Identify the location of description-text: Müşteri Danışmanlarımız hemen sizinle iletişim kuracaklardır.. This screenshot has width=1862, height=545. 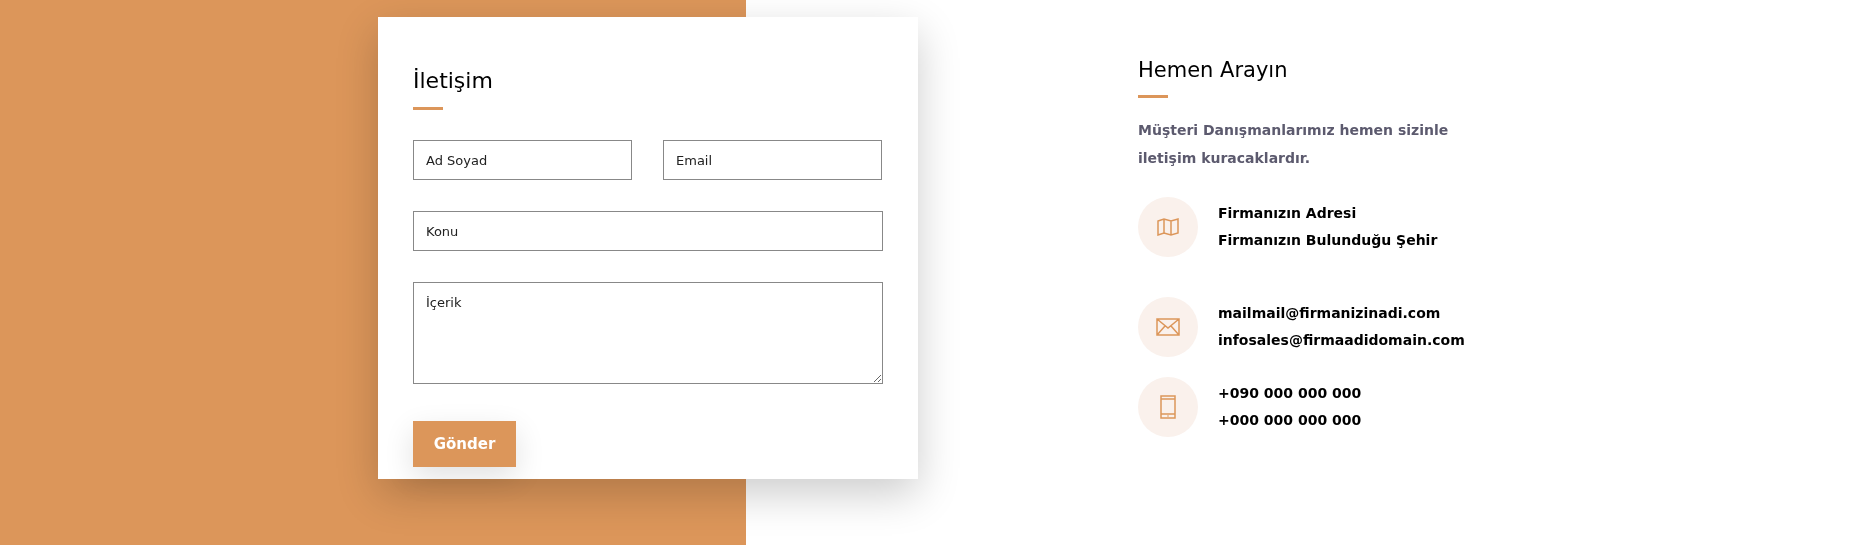
(1294, 144).